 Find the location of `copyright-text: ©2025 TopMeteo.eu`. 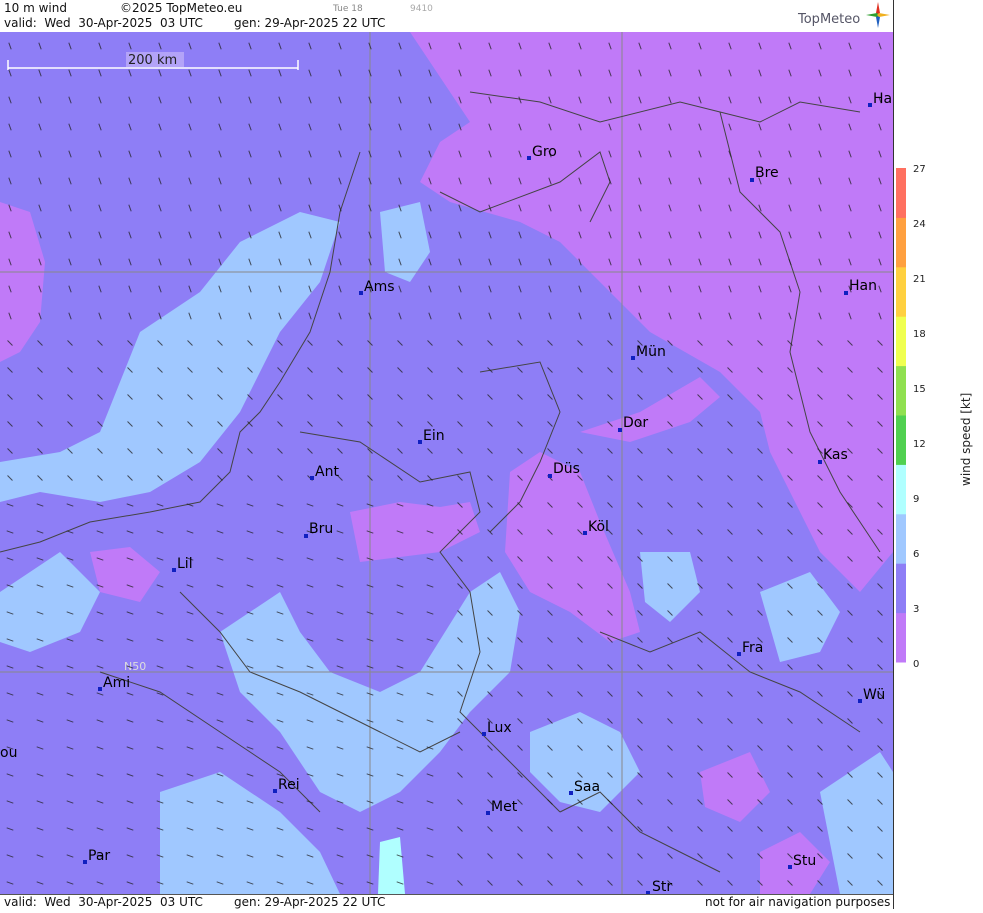

copyright-text: ©2025 TopMeteo.eu is located at coordinates (181, 8).